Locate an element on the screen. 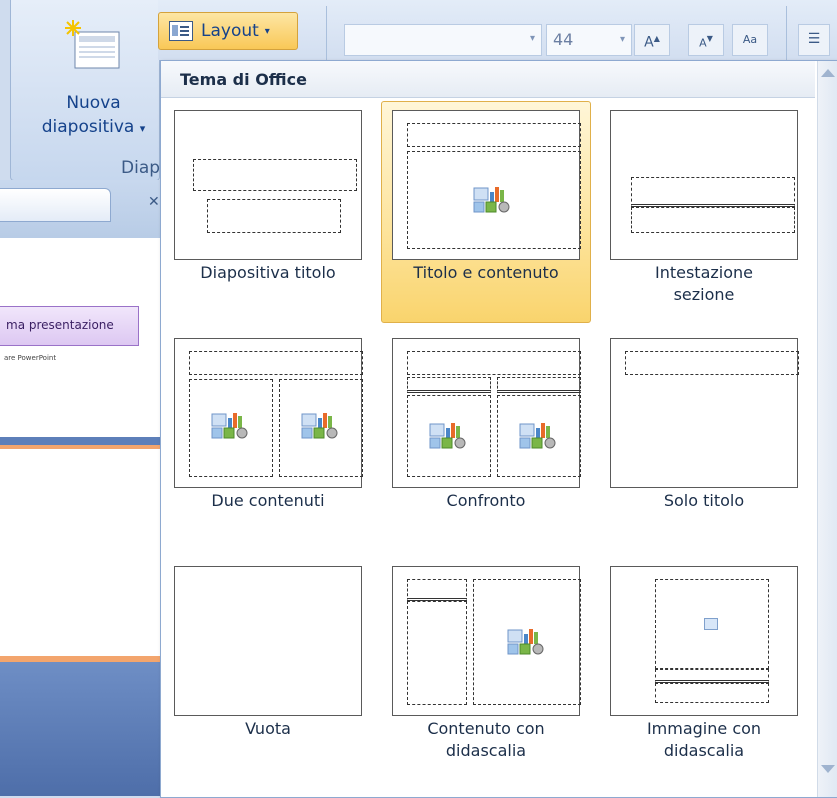  layout-caption-line1: Due contenuti is located at coordinates (268, 500).